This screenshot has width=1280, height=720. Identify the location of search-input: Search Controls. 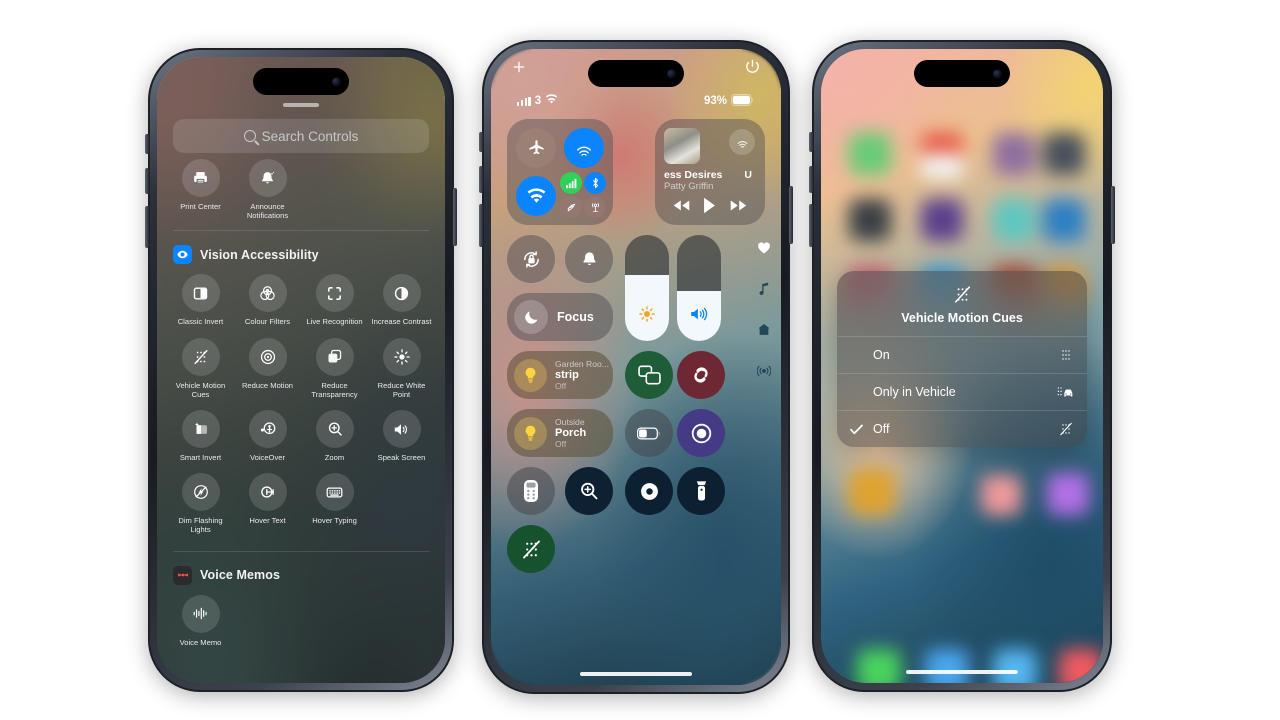
(301, 136).